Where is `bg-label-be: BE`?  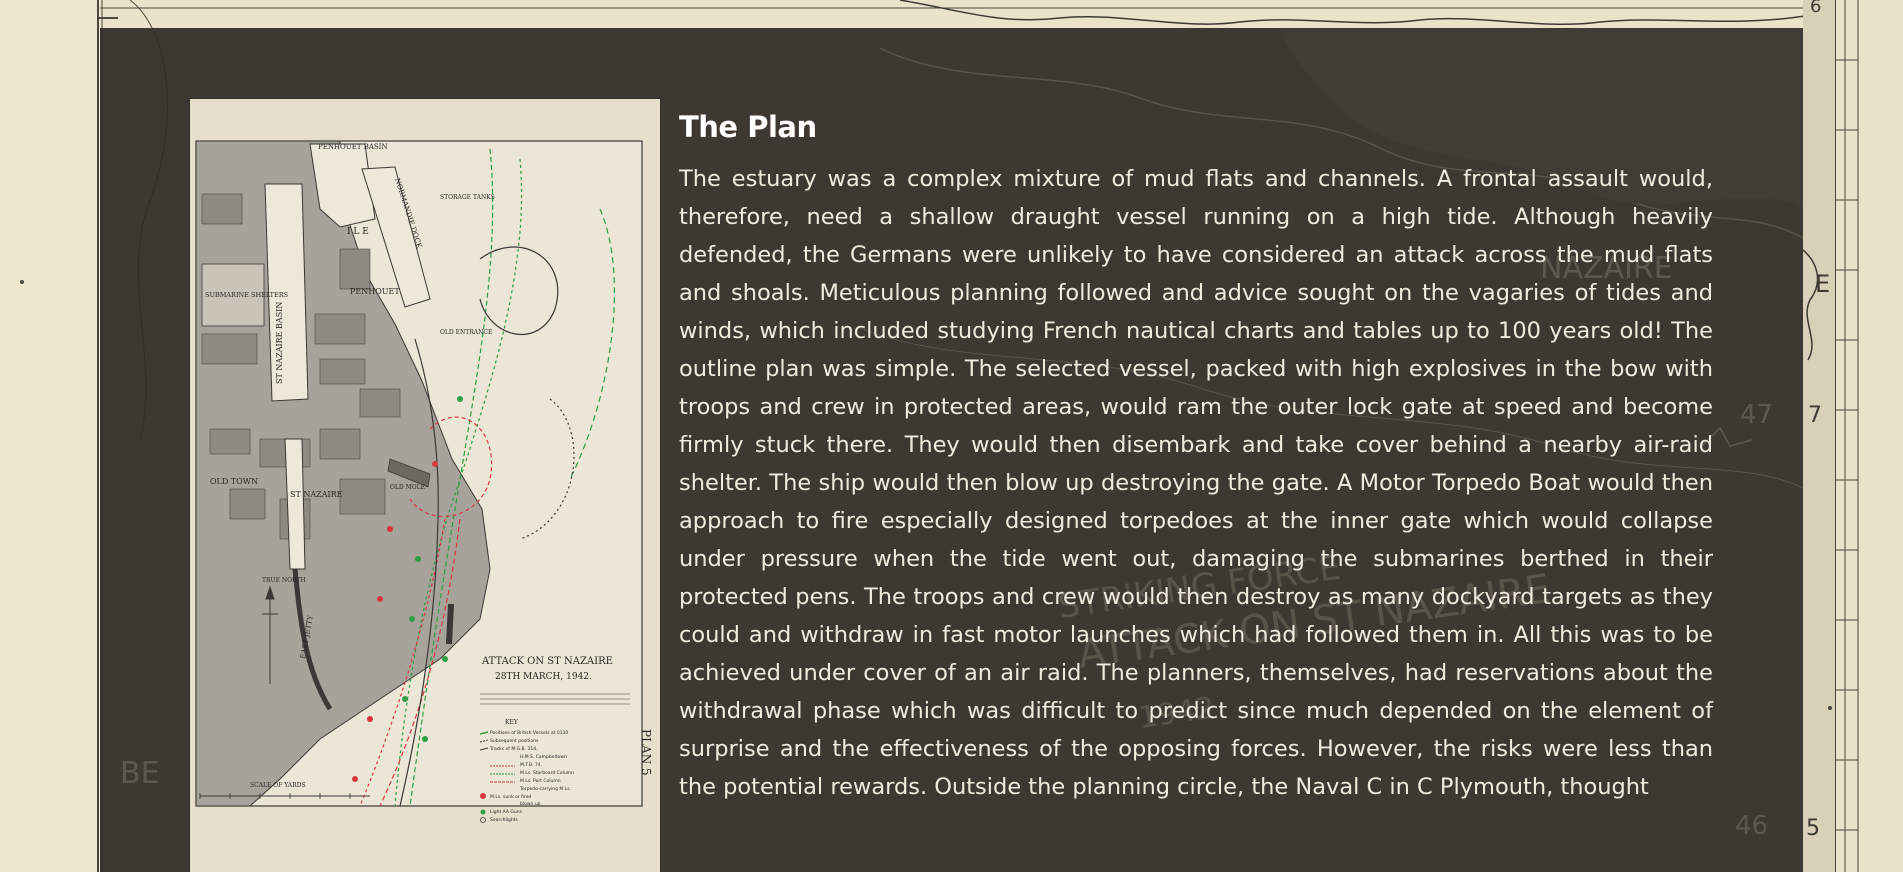
bg-label-be: BE is located at coordinates (140, 773).